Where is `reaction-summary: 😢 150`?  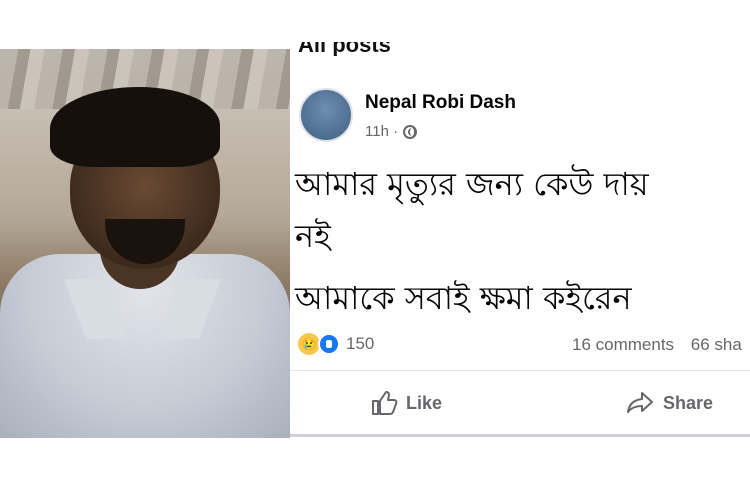 reaction-summary: 😢 150 is located at coordinates (336, 344).